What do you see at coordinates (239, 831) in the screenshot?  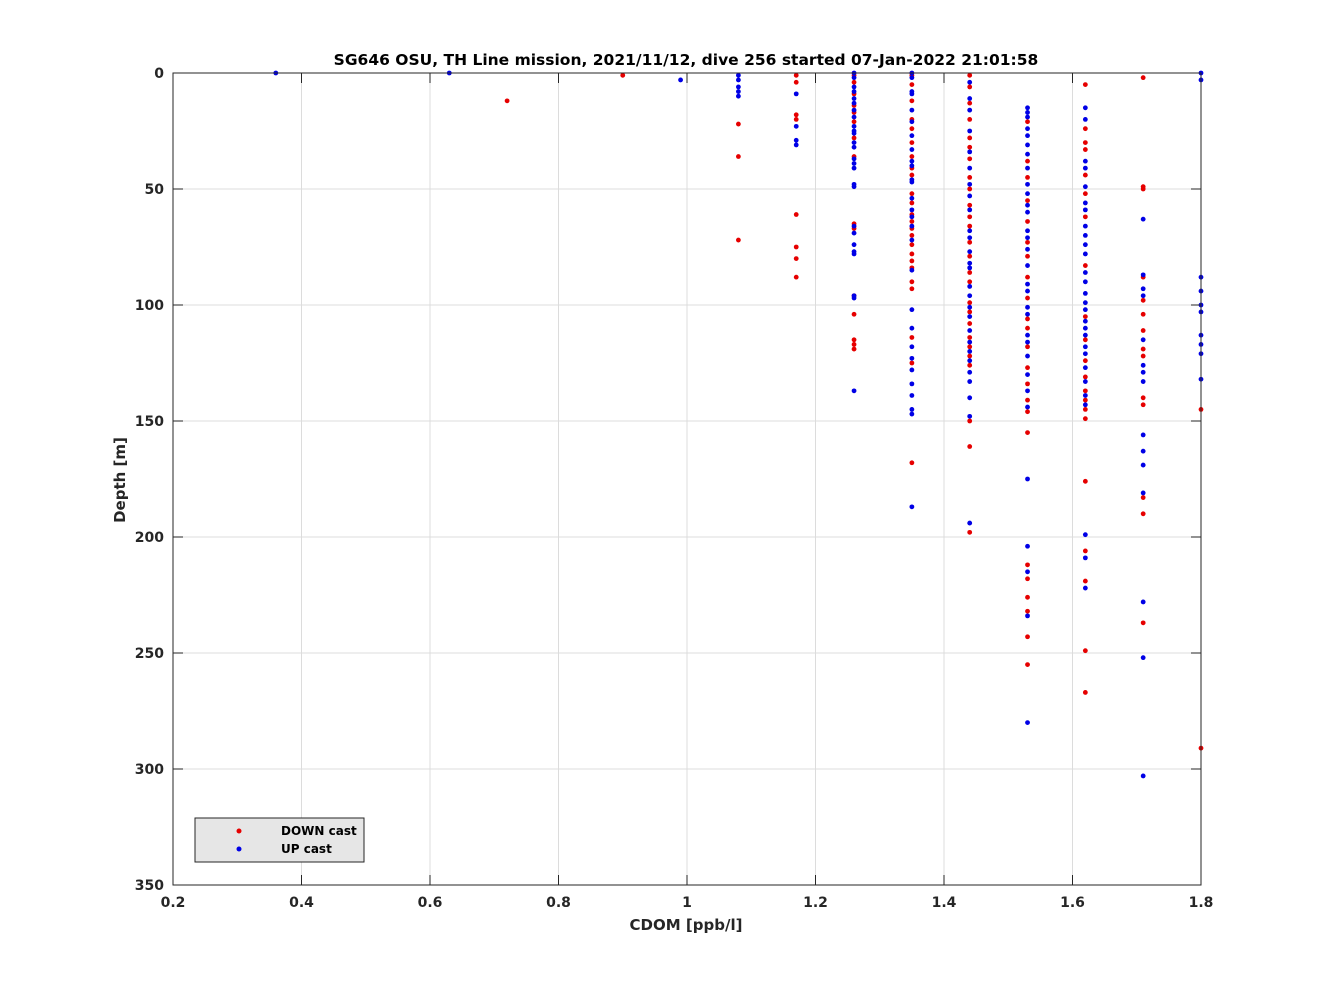 I see `legend-marker-down` at bounding box center [239, 831].